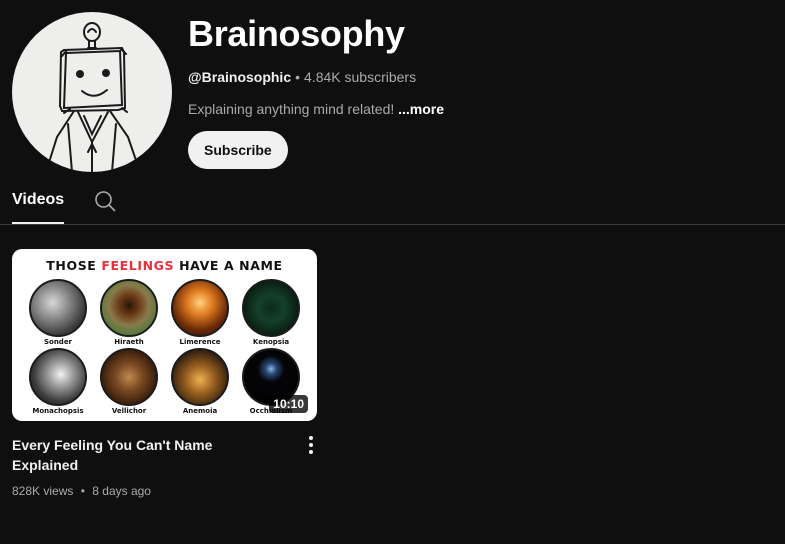 This screenshot has width=785, height=544. What do you see at coordinates (93, 97) in the screenshot?
I see `doodle-robot-avatar-icon` at bounding box center [93, 97].